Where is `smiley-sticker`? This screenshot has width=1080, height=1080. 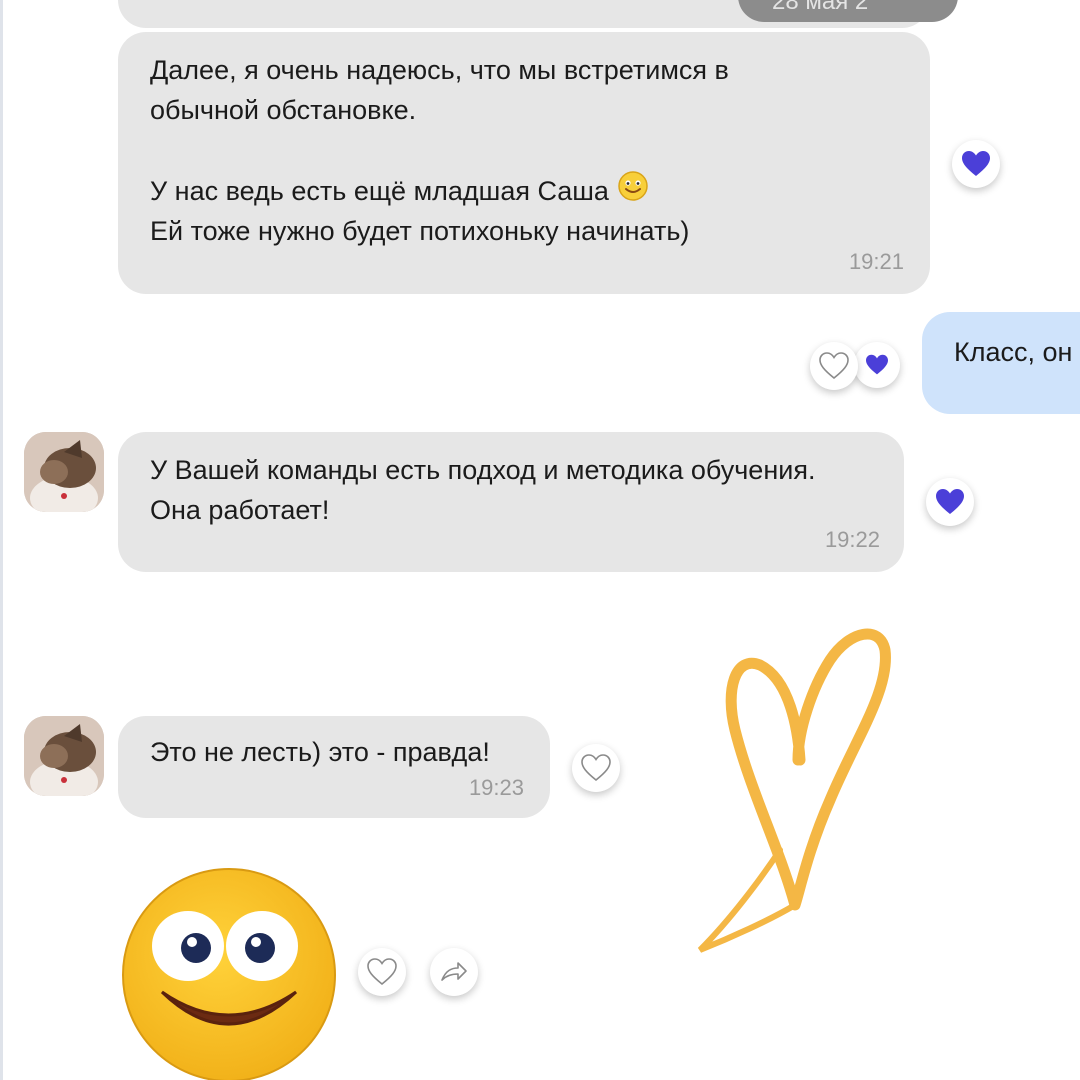
smiley-sticker is located at coordinates (229, 973).